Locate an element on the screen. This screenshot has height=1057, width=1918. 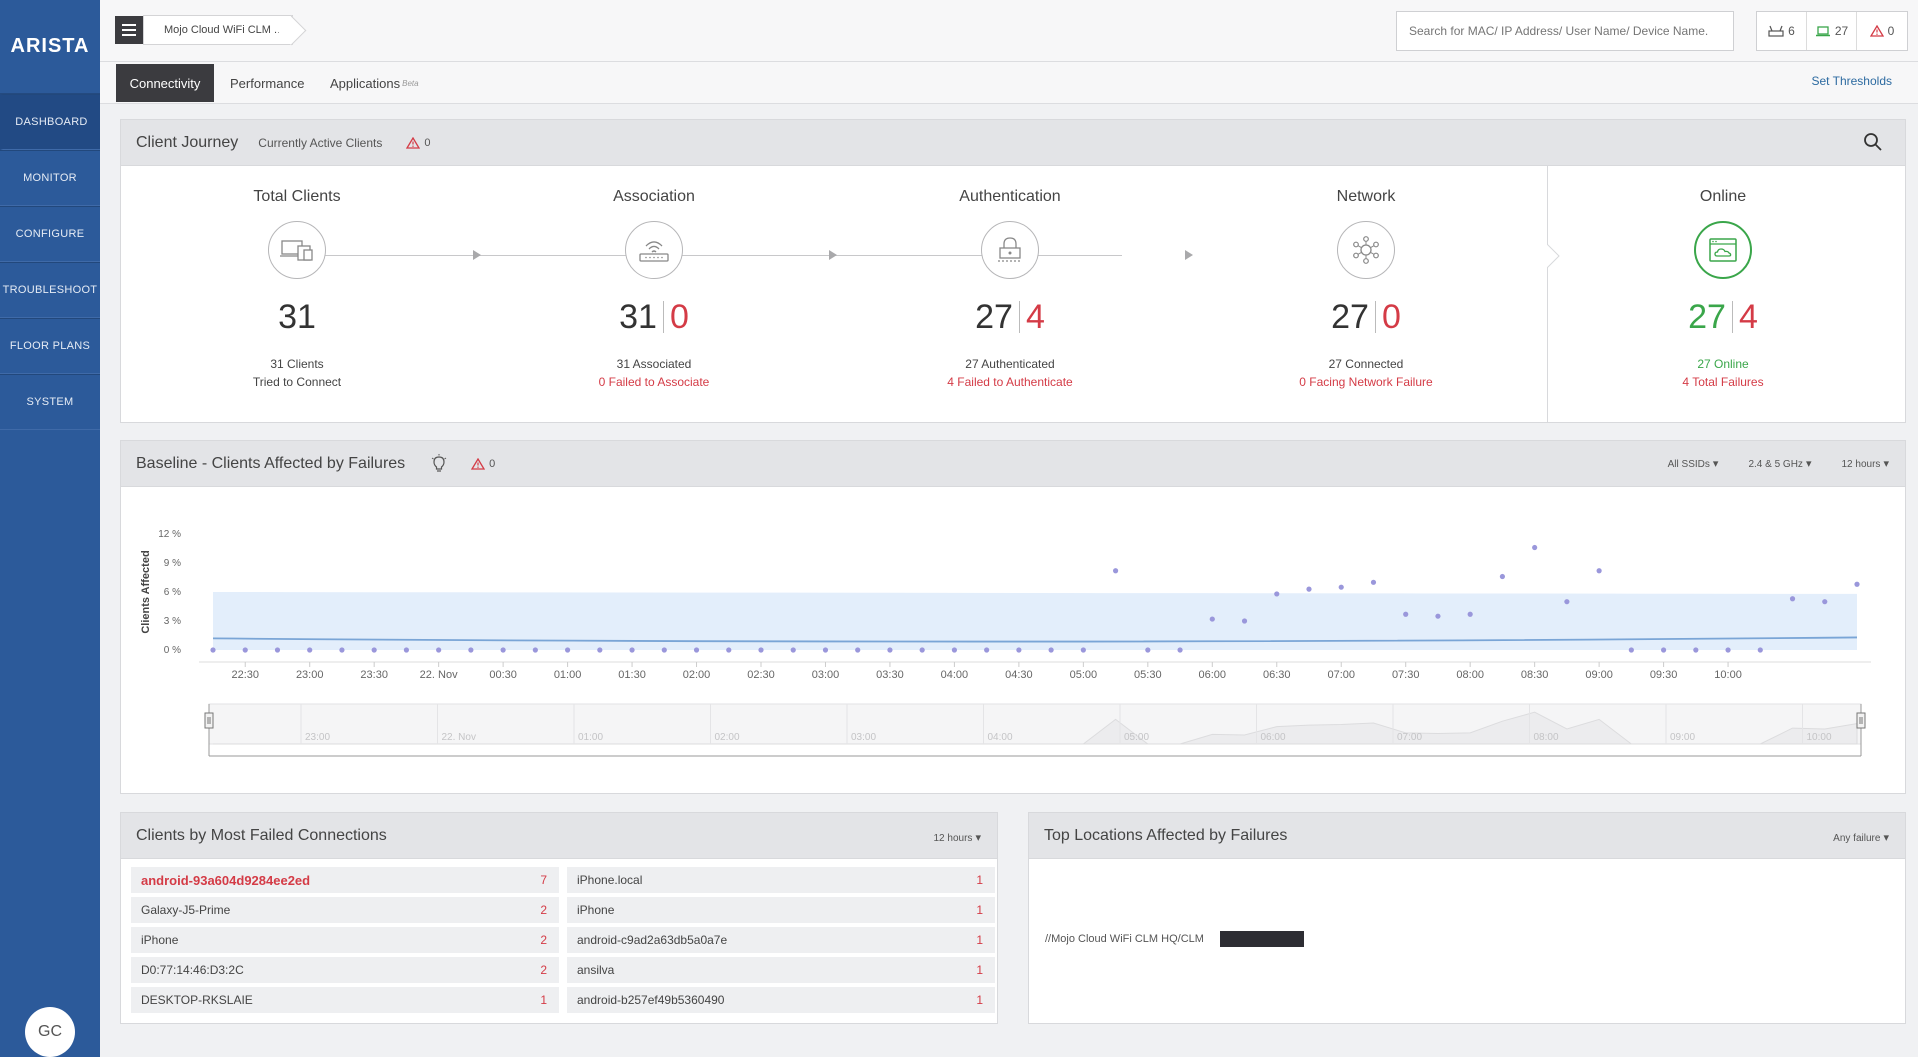
list-item: DESKTOP-RKSLAIE 1 is located at coordinates (345, 1000).